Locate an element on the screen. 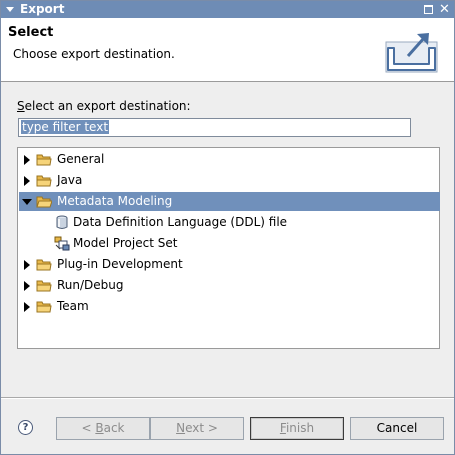  next-button: Next > is located at coordinates (197, 428).